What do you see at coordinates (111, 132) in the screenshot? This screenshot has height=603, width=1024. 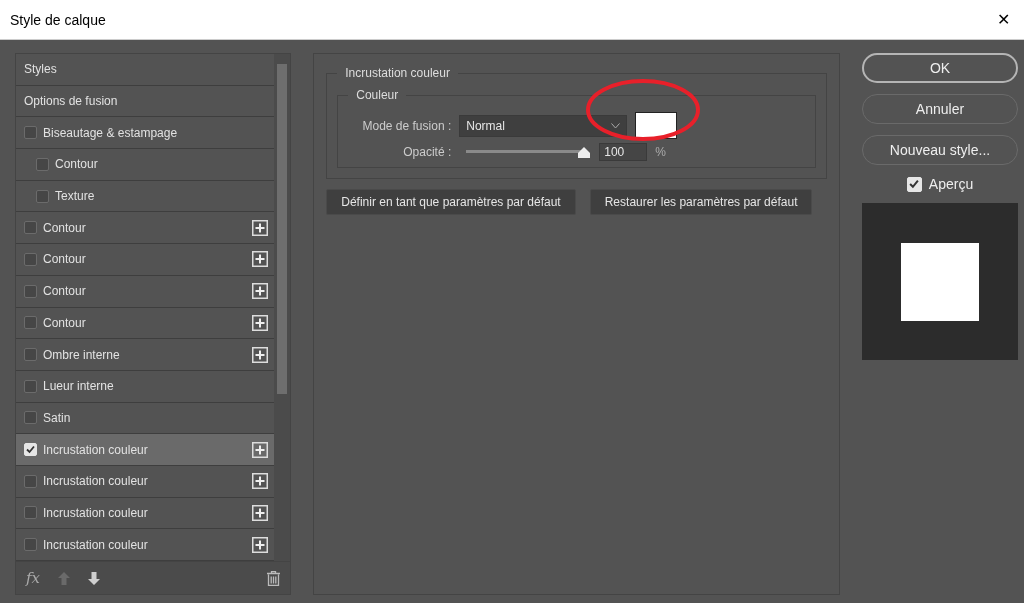 I see `style-label: Biseautage & estampage` at bounding box center [111, 132].